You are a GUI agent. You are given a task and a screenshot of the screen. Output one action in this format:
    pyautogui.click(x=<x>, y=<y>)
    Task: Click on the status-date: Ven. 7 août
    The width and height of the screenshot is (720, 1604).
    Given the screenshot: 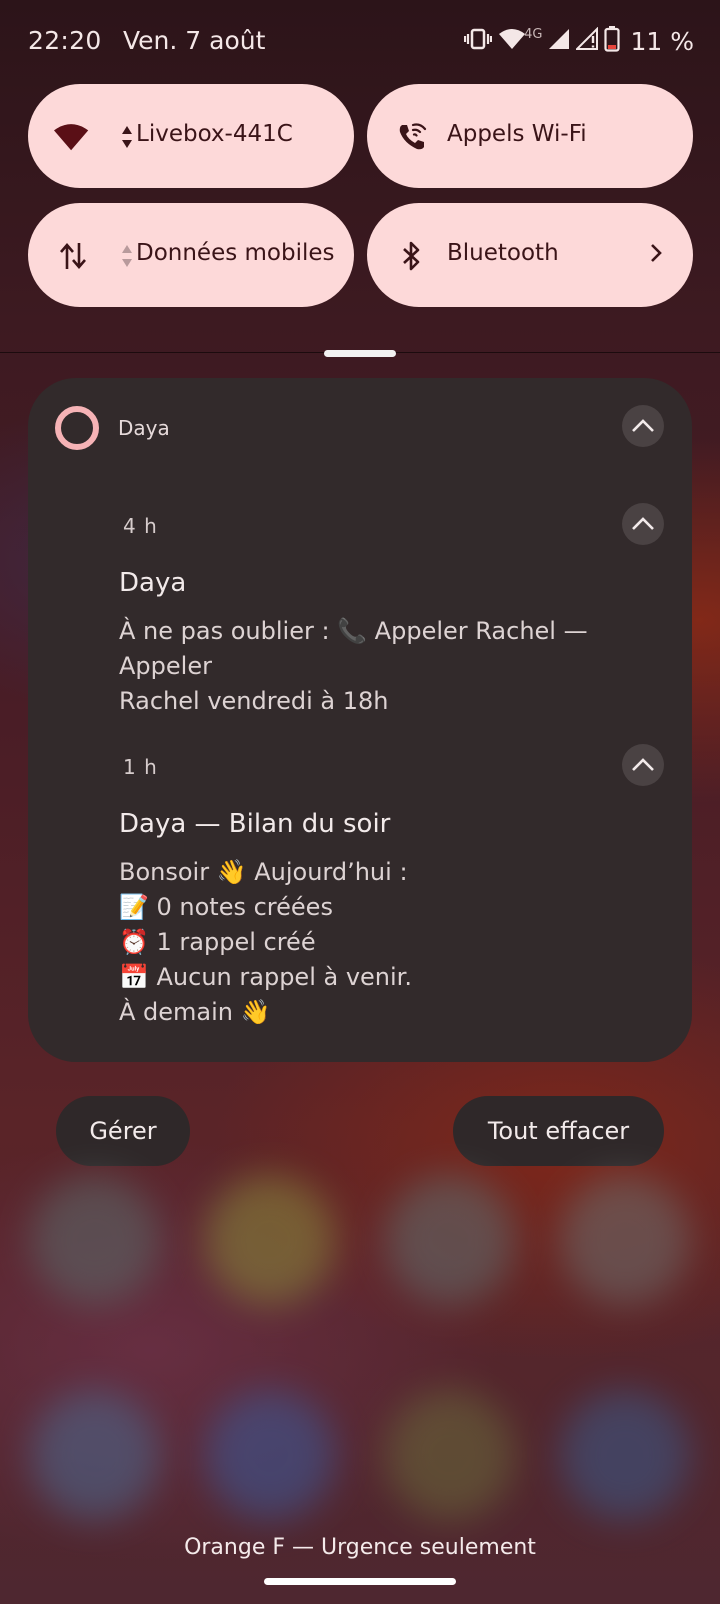 What is the action you would take?
    pyautogui.click(x=194, y=40)
    